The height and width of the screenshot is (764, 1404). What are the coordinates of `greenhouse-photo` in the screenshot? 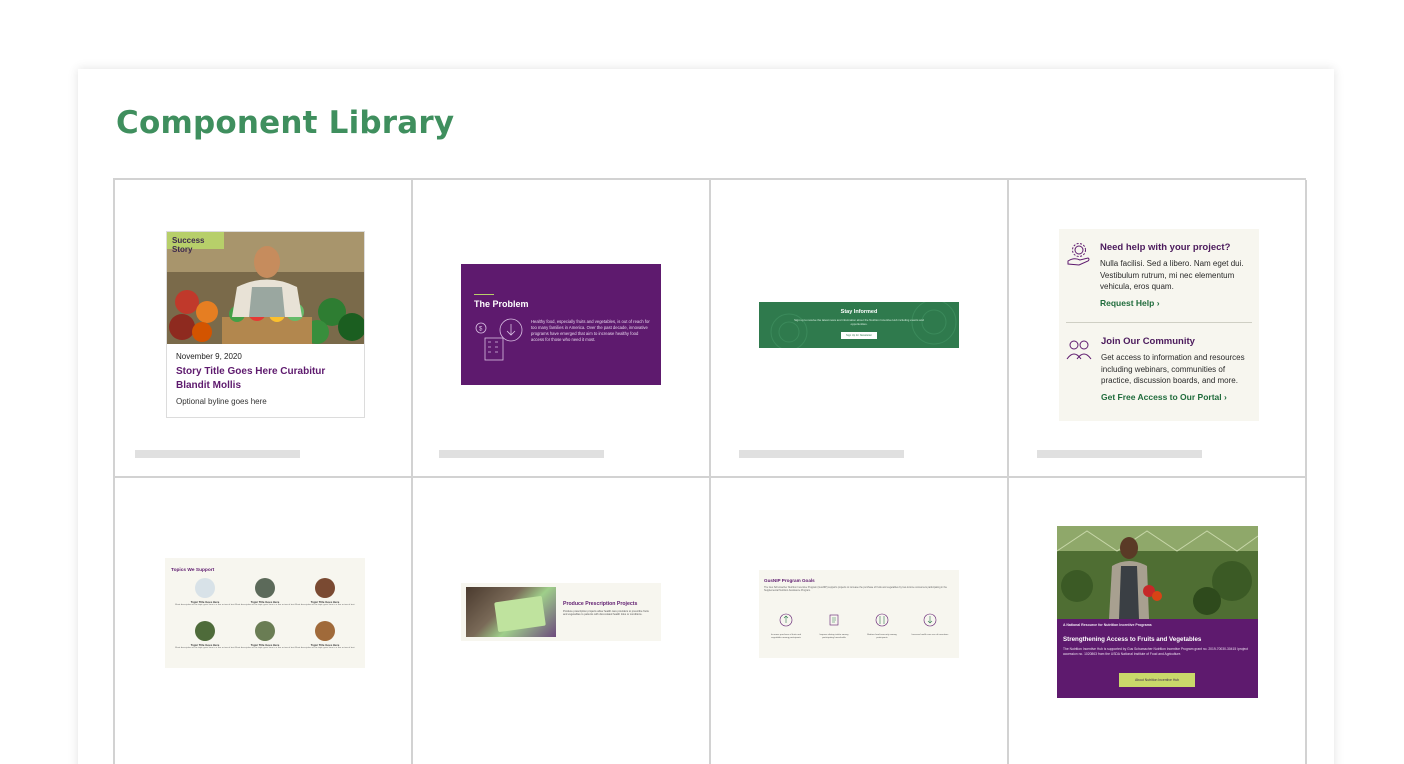 It's located at (1157, 572).